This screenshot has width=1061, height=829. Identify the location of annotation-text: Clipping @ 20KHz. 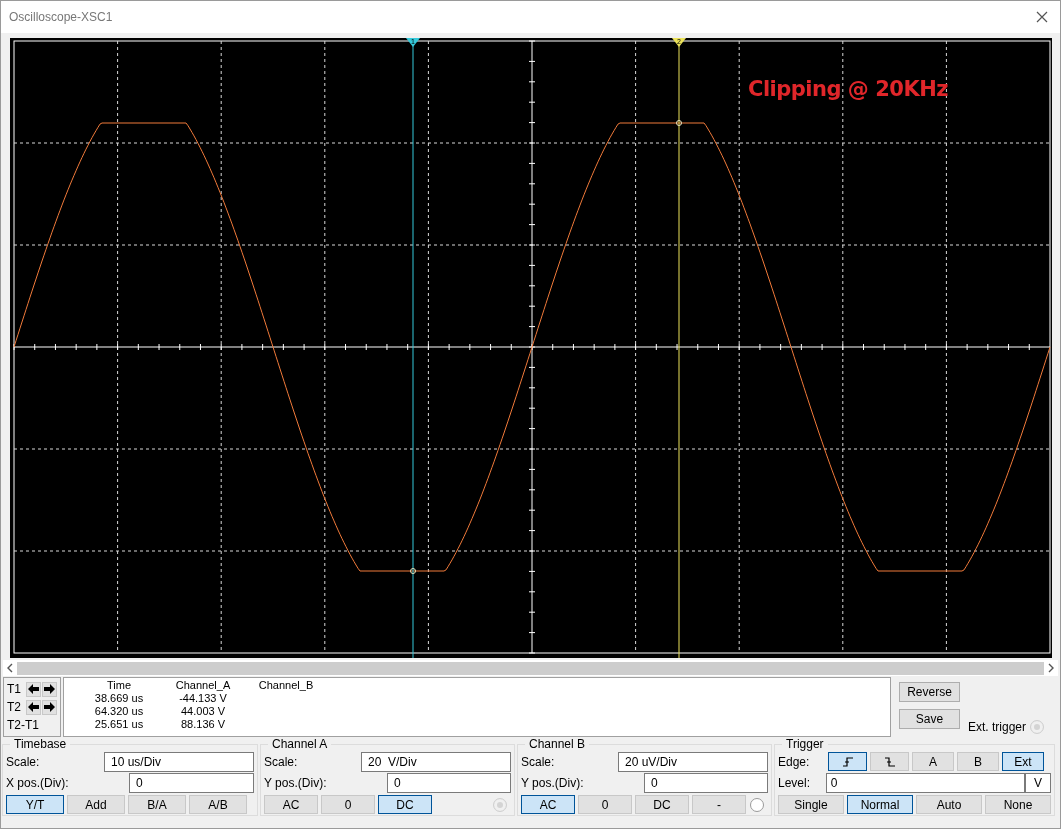
(848, 89).